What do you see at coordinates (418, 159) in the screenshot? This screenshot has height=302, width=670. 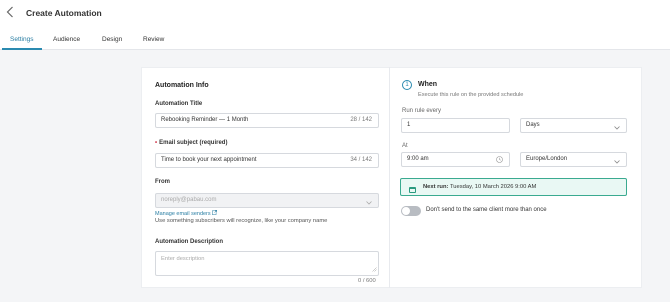 I see `time-value: 9:00 am` at bounding box center [418, 159].